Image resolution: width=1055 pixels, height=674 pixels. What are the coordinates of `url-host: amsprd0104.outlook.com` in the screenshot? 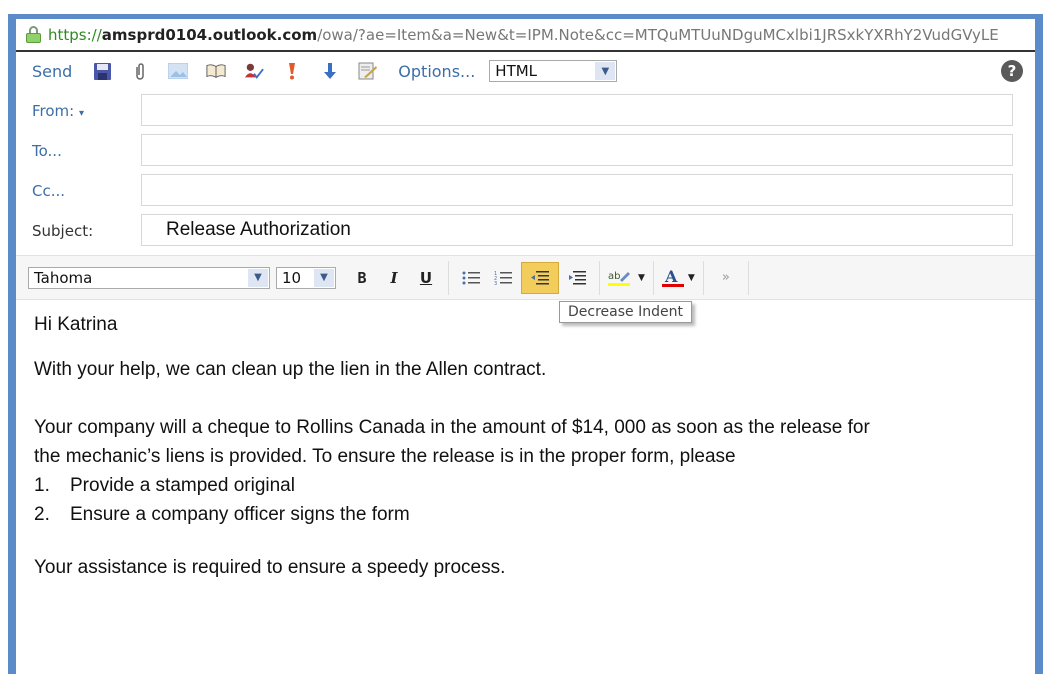 It's located at (209, 34).